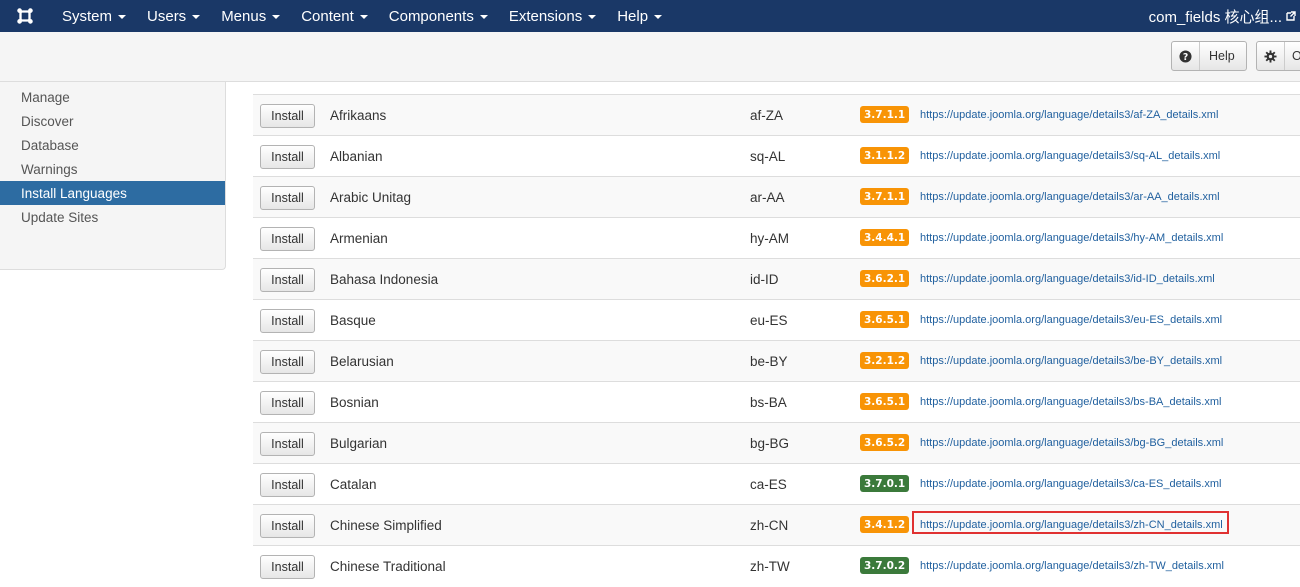 The width and height of the screenshot is (1300, 587). Describe the element at coordinates (25, 16) in the screenshot. I see `joomla-logo-icon` at that location.